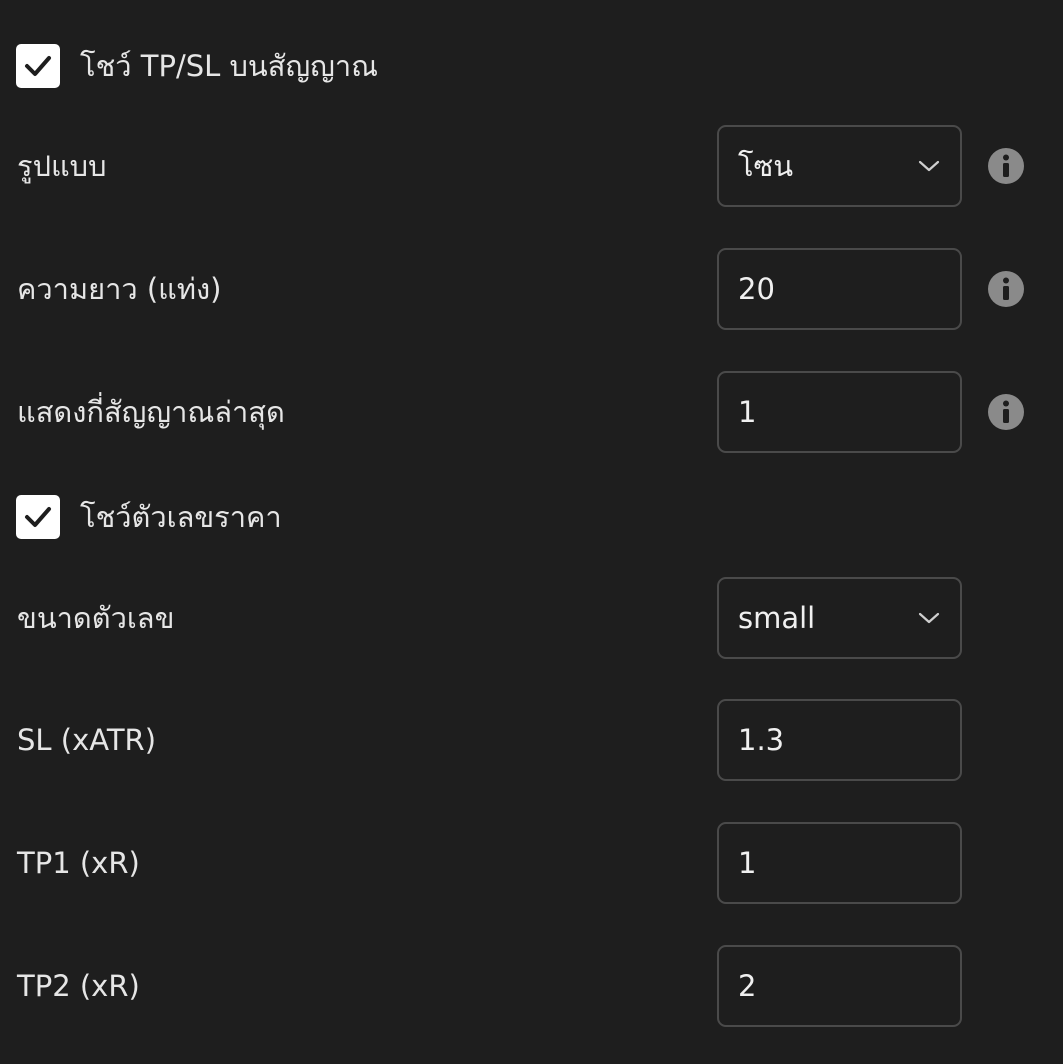 Image resolution: width=1063 pixels, height=1064 pixels. What do you see at coordinates (531, 618) in the screenshot?
I see `number-size-row: ขนาดตัวเลข small` at bounding box center [531, 618].